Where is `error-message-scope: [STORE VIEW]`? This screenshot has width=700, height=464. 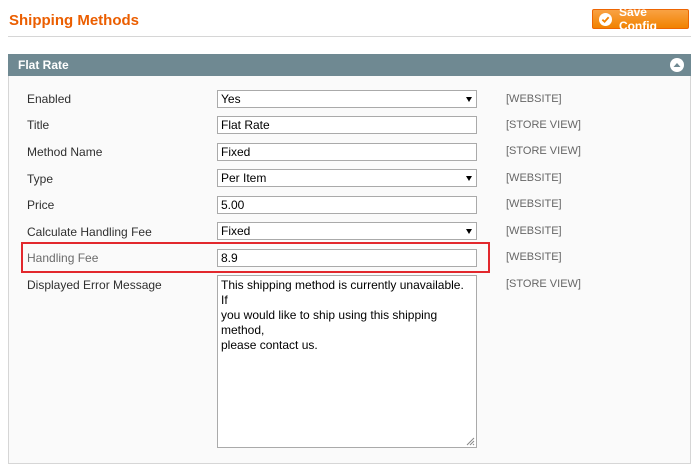
error-message-scope: [STORE VIEW] is located at coordinates (543, 284).